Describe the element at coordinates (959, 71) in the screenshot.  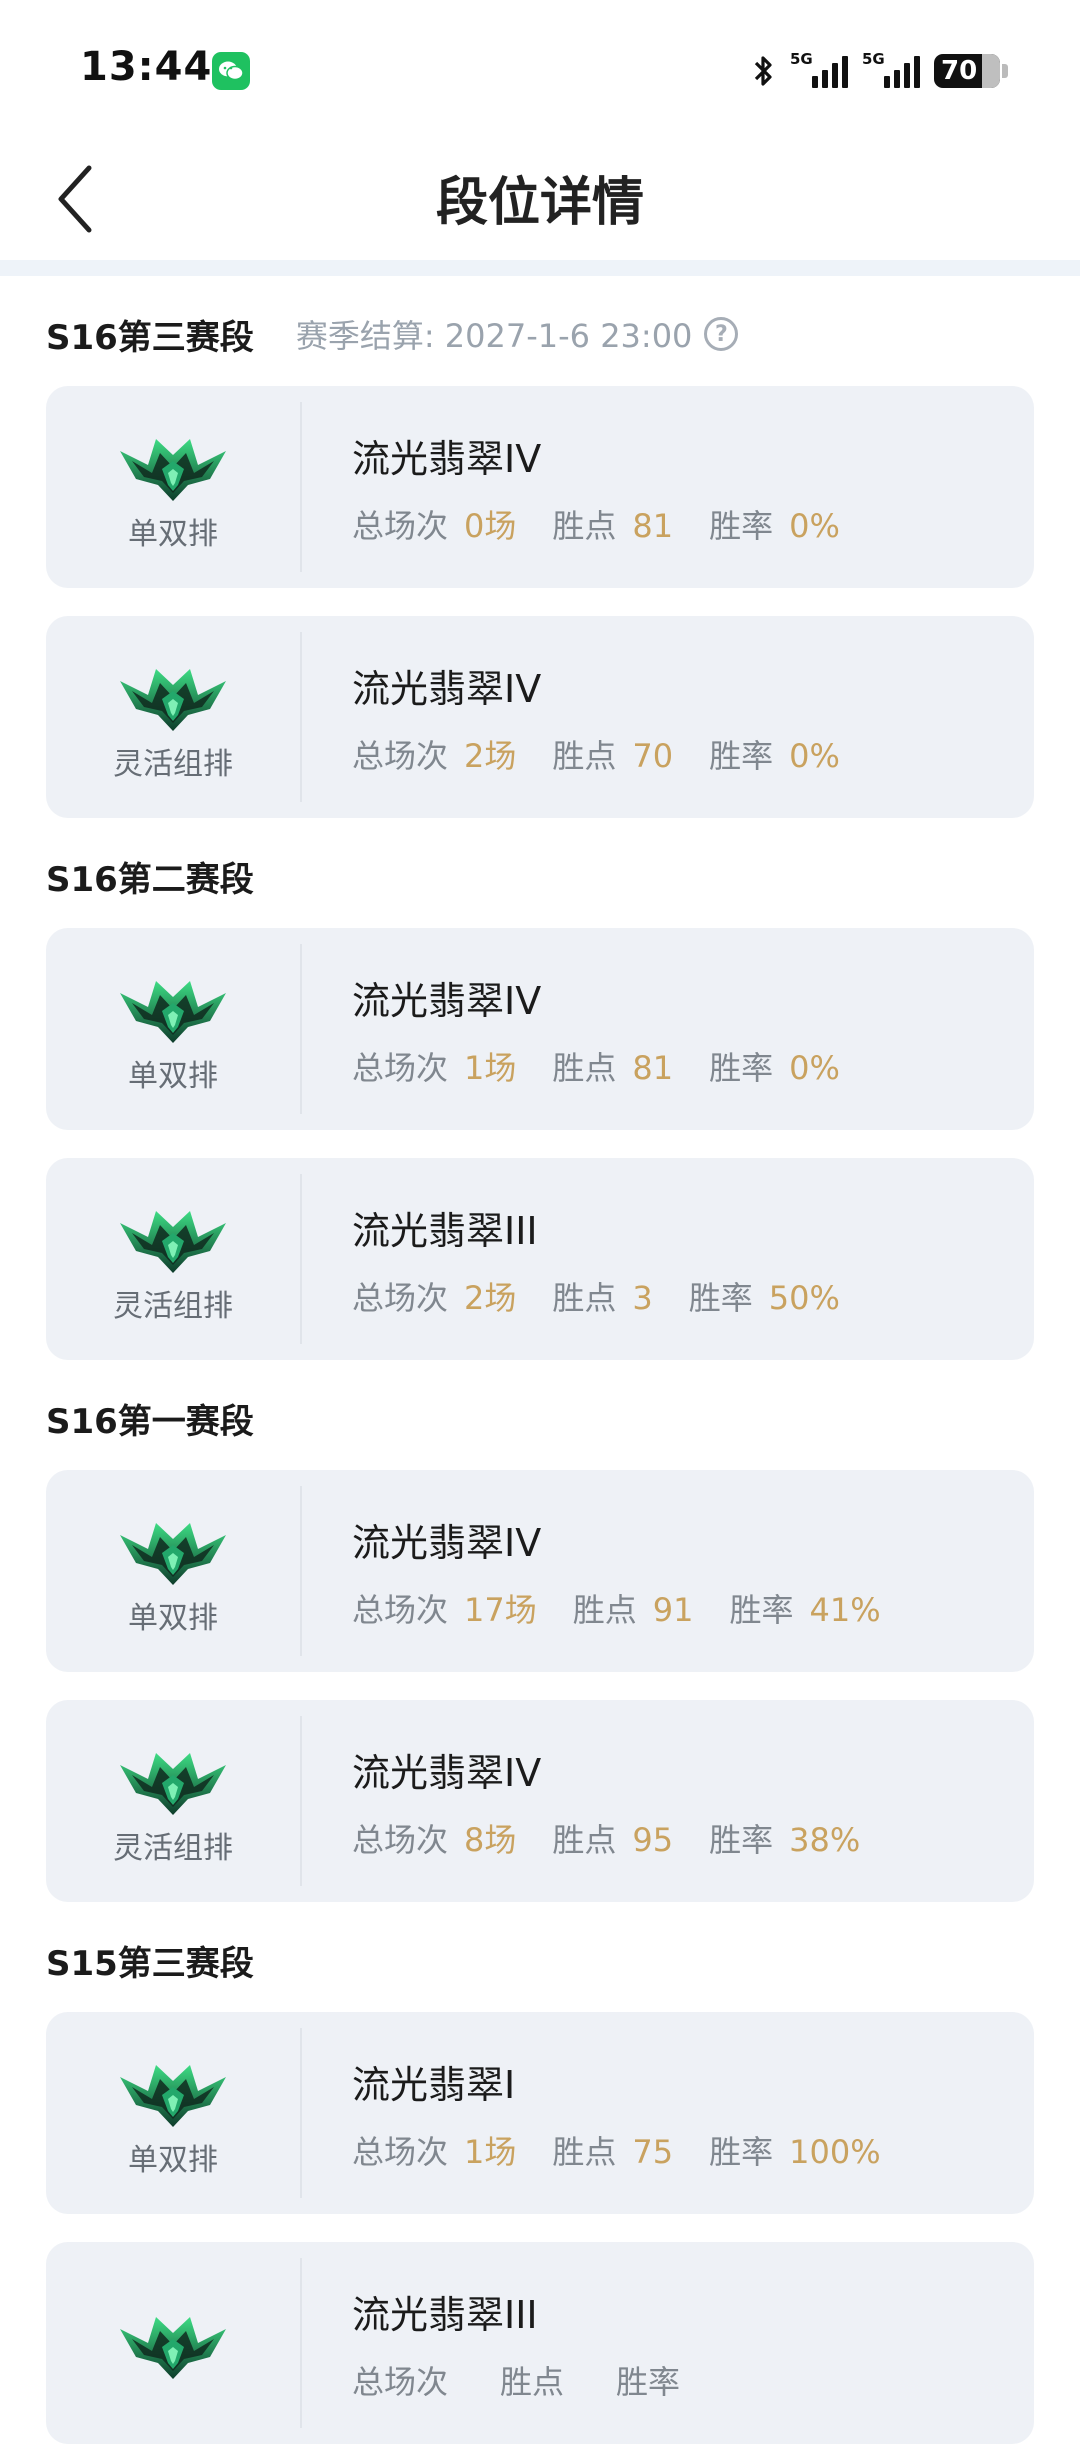
I see `battery-level: 70` at that location.